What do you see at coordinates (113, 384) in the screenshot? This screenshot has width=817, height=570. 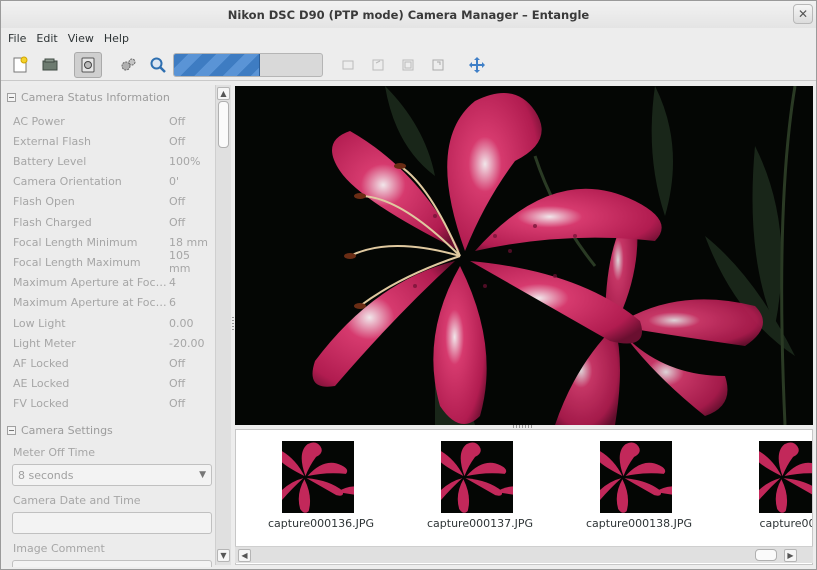 I see `status-row: AE Locked Off` at bounding box center [113, 384].